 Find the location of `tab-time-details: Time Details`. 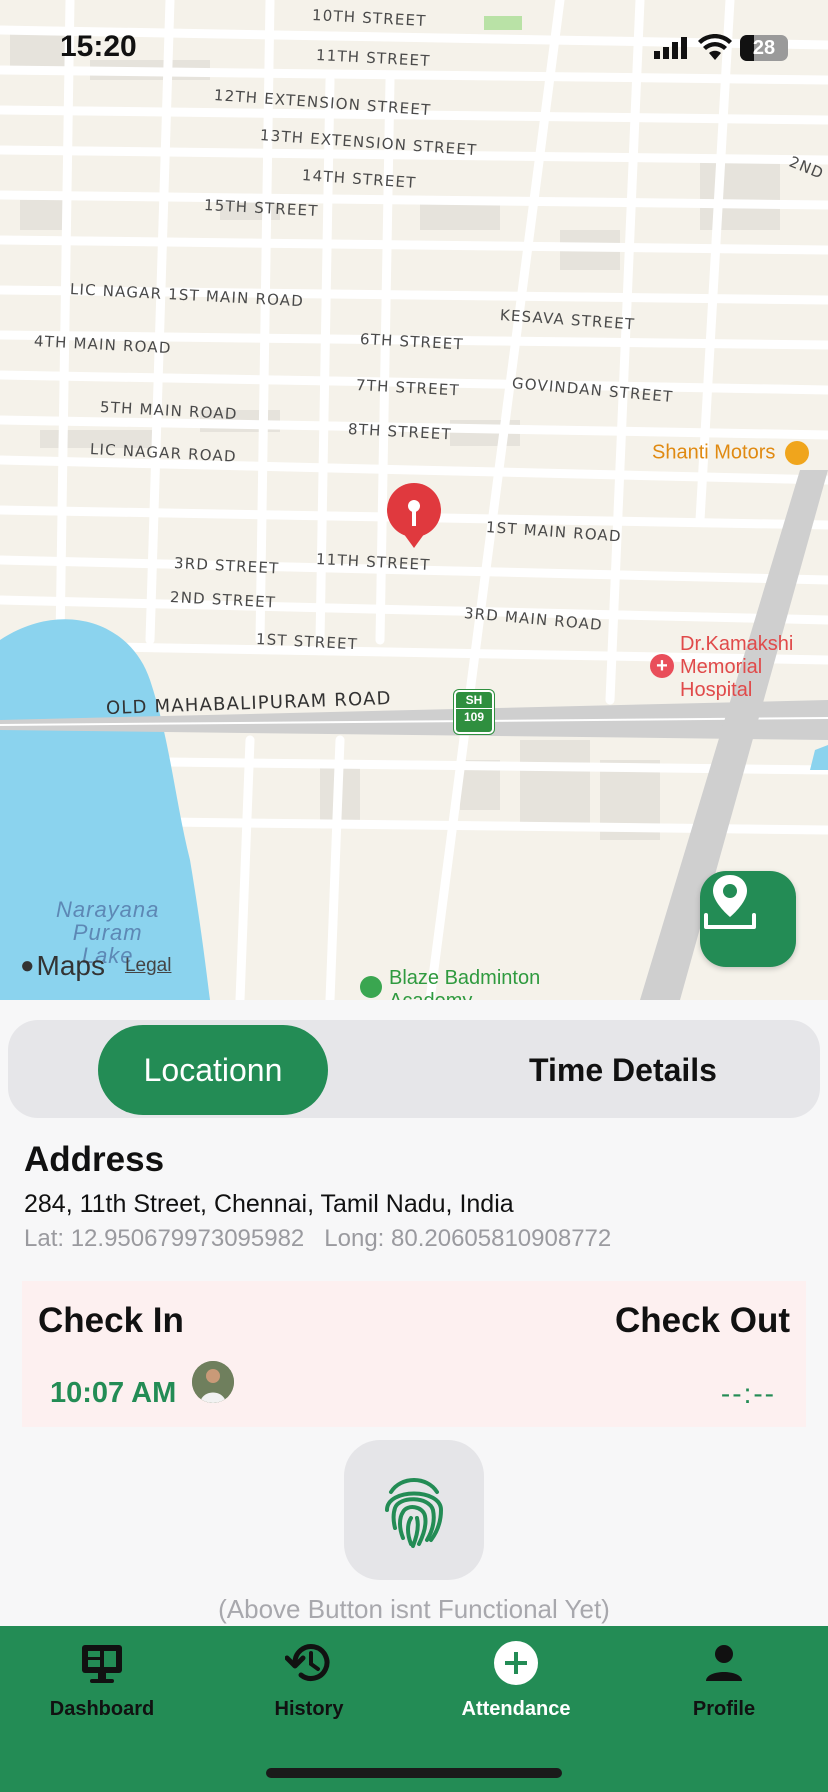

tab-time-details: Time Details is located at coordinates (623, 1070).